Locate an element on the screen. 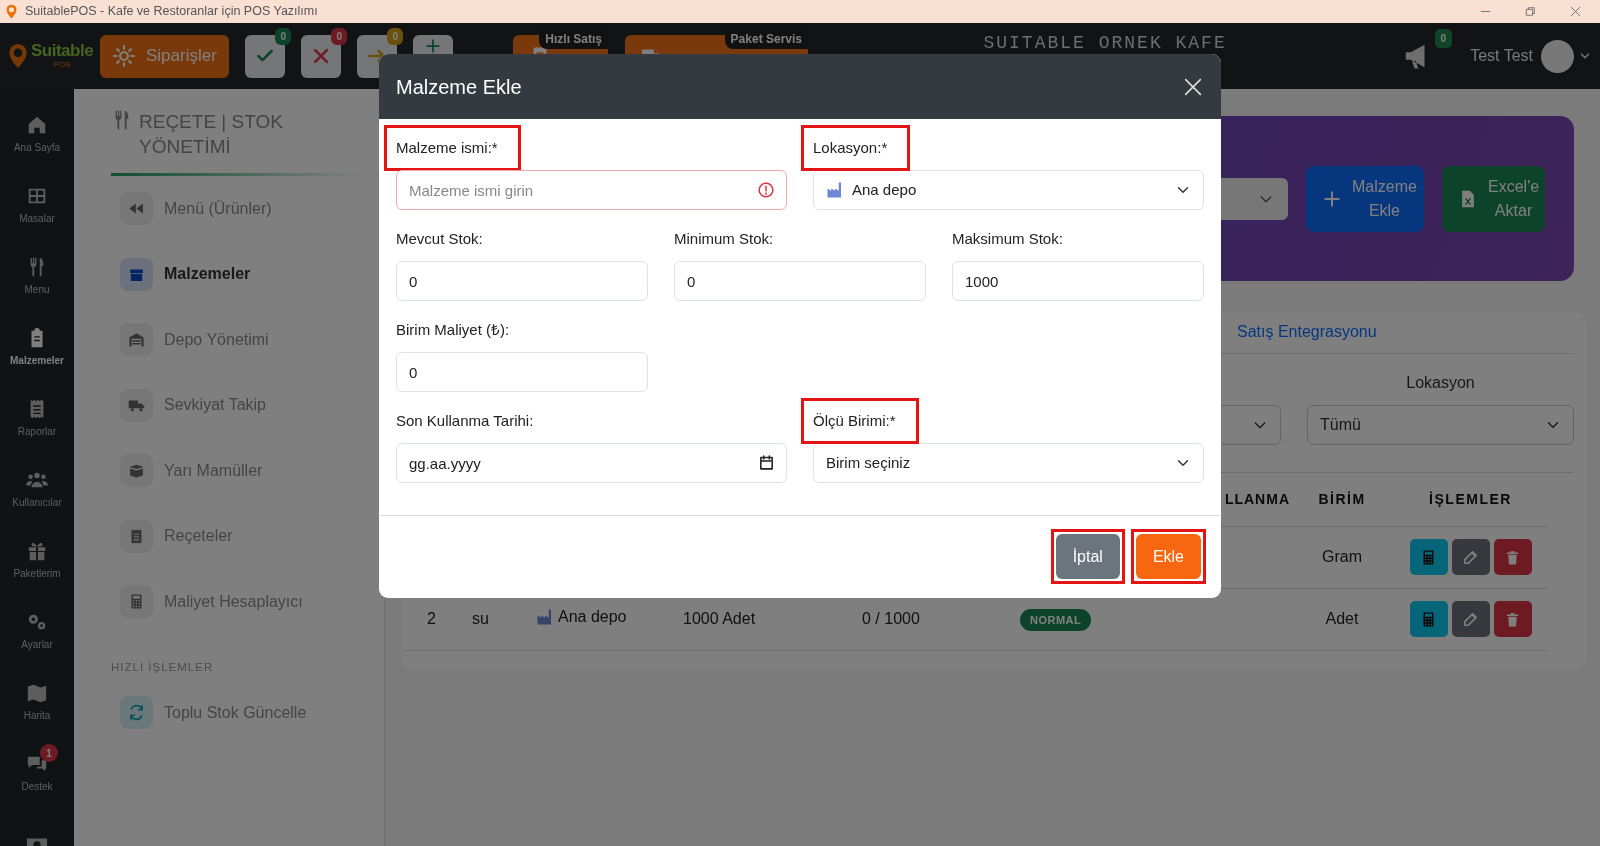  field-label: Maksimum Stok: is located at coordinates (1007, 238).